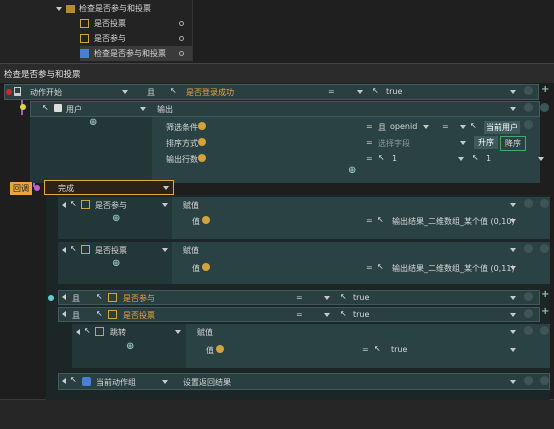 The width and height of the screenshot is (554, 429). Describe the element at coordinates (202, 142) in the screenshot. I see `help-icon` at that location.